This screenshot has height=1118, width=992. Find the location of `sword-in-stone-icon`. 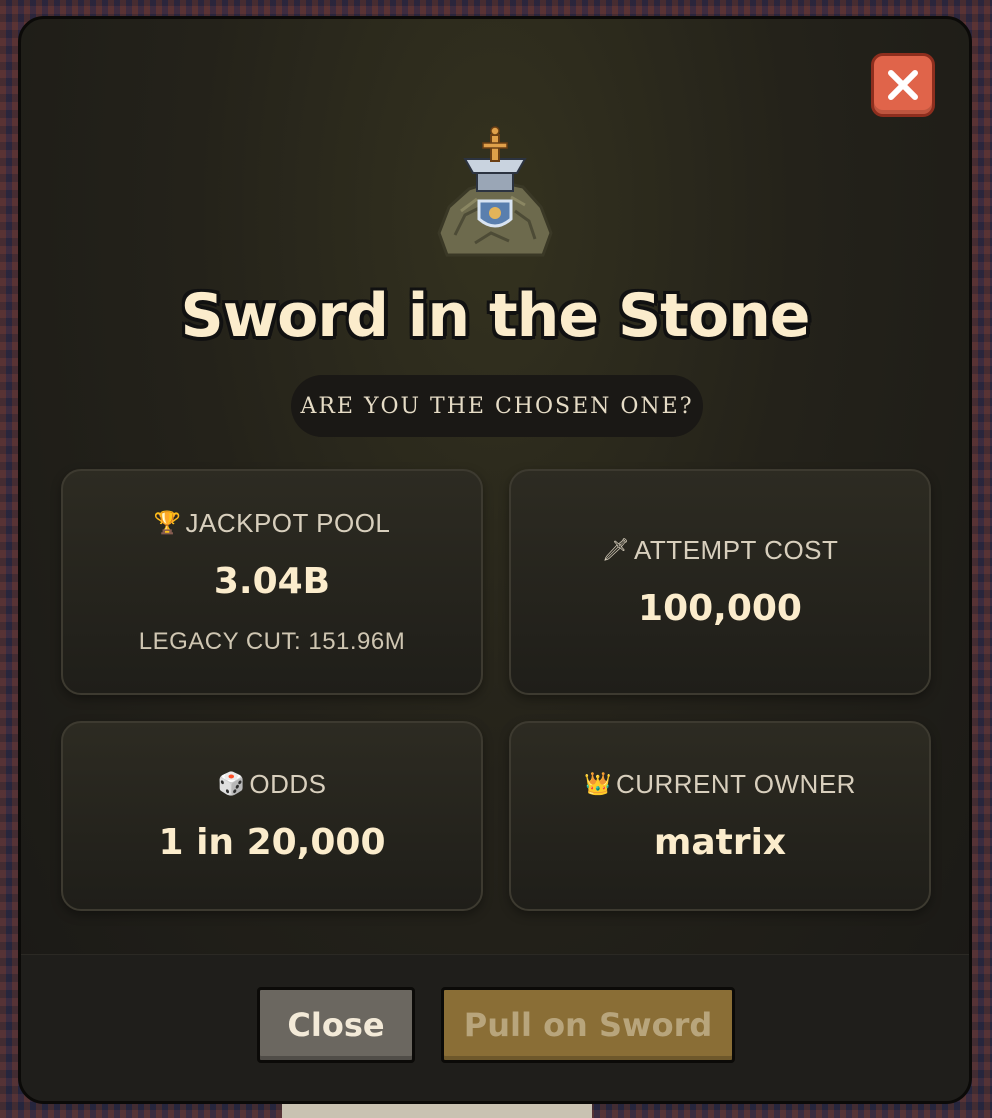

sword-in-stone-icon is located at coordinates (495, 191).